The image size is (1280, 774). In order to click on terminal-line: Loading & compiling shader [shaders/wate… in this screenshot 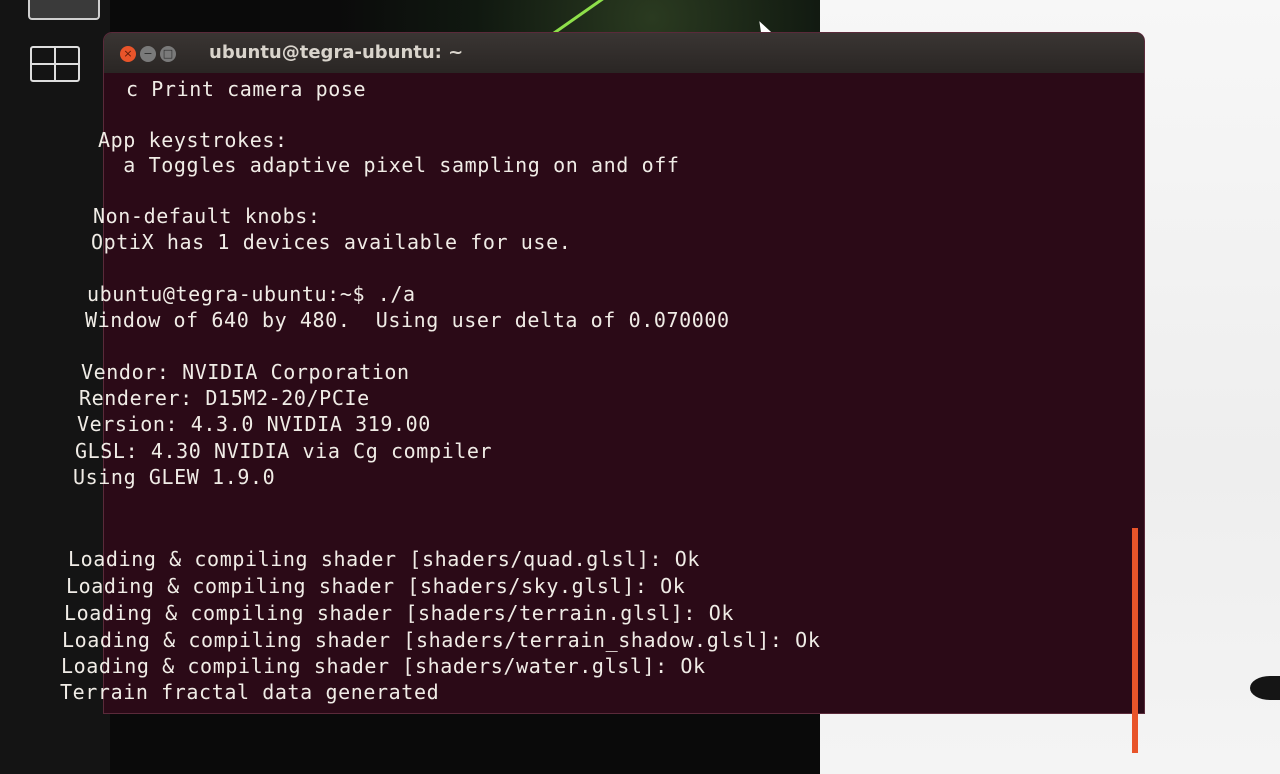, I will do `click(383, 666)`.